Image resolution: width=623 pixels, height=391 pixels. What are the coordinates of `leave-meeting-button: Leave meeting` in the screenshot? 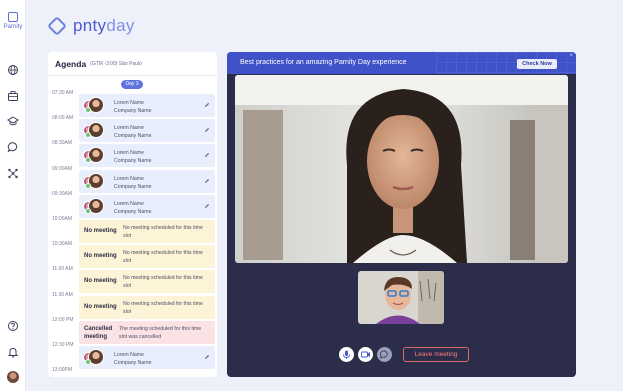 It's located at (436, 354).